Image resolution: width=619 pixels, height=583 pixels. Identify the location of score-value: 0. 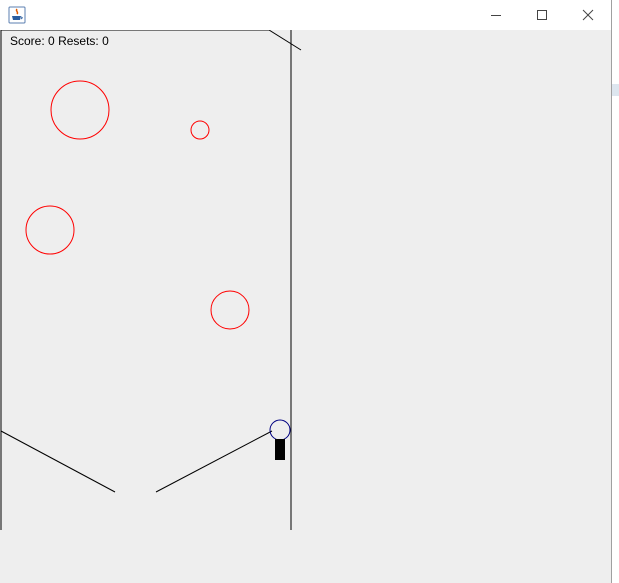
(51, 41).